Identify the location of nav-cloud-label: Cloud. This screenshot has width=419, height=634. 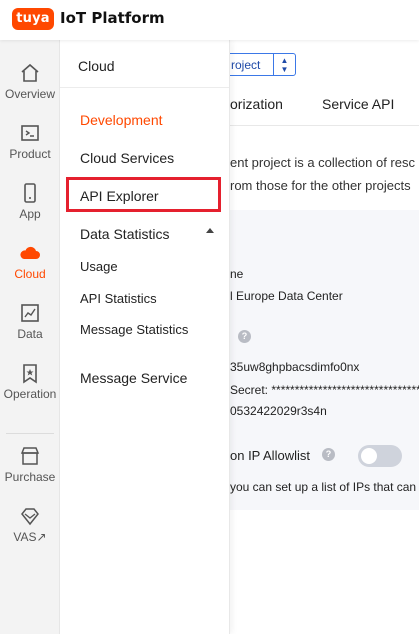
(30, 274).